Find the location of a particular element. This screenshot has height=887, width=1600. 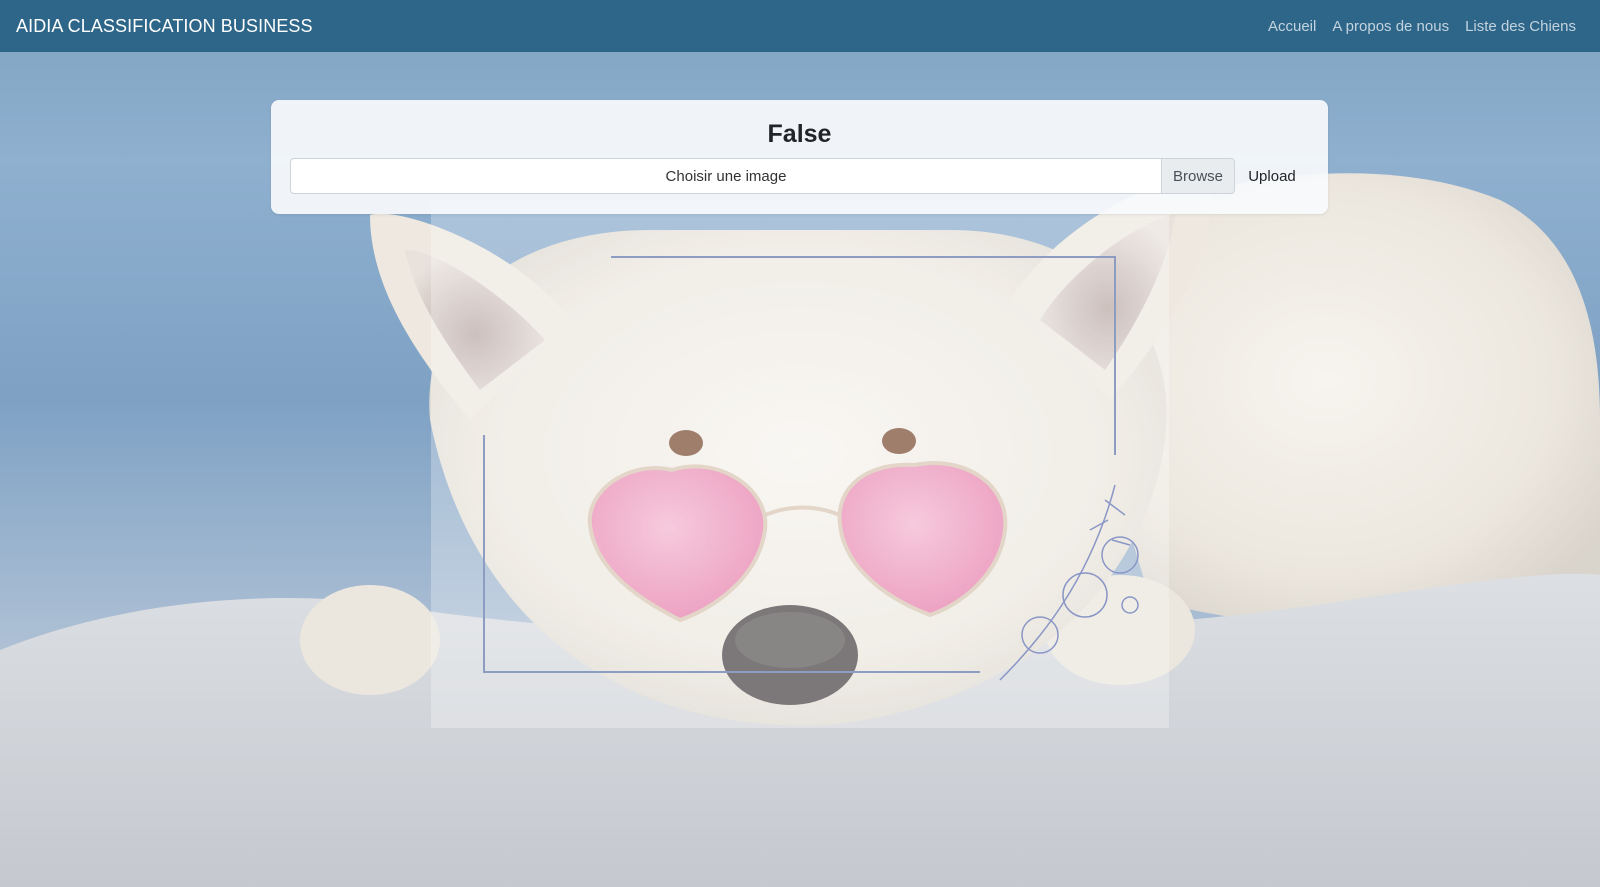

upload-form: Choisir une image Browse Upload is located at coordinates (799, 176).